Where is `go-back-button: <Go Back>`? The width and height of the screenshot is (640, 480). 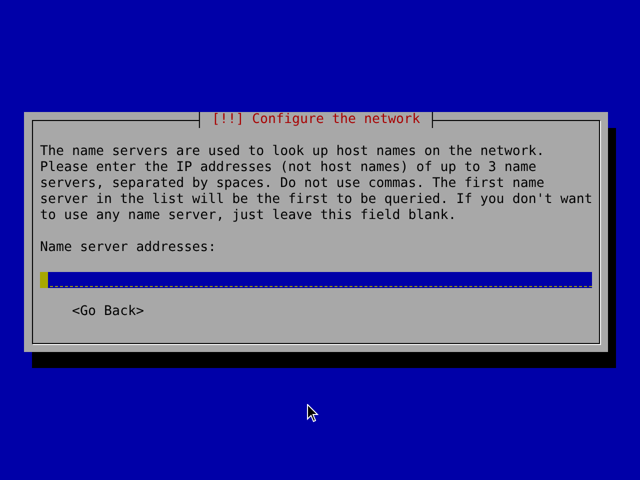 go-back-button: <Go Back> is located at coordinates (108, 312).